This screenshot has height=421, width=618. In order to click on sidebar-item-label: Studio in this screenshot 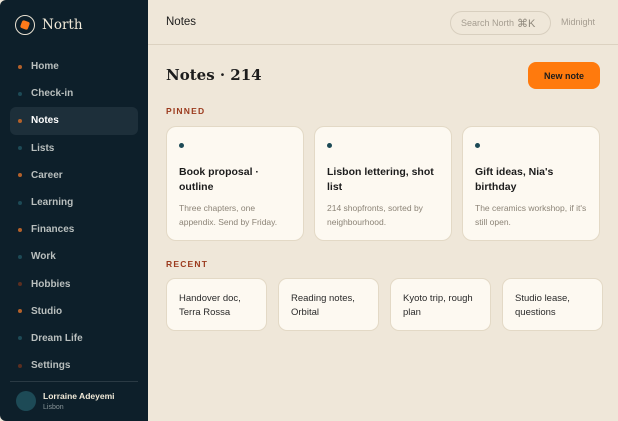, I will do `click(47, 311)`.